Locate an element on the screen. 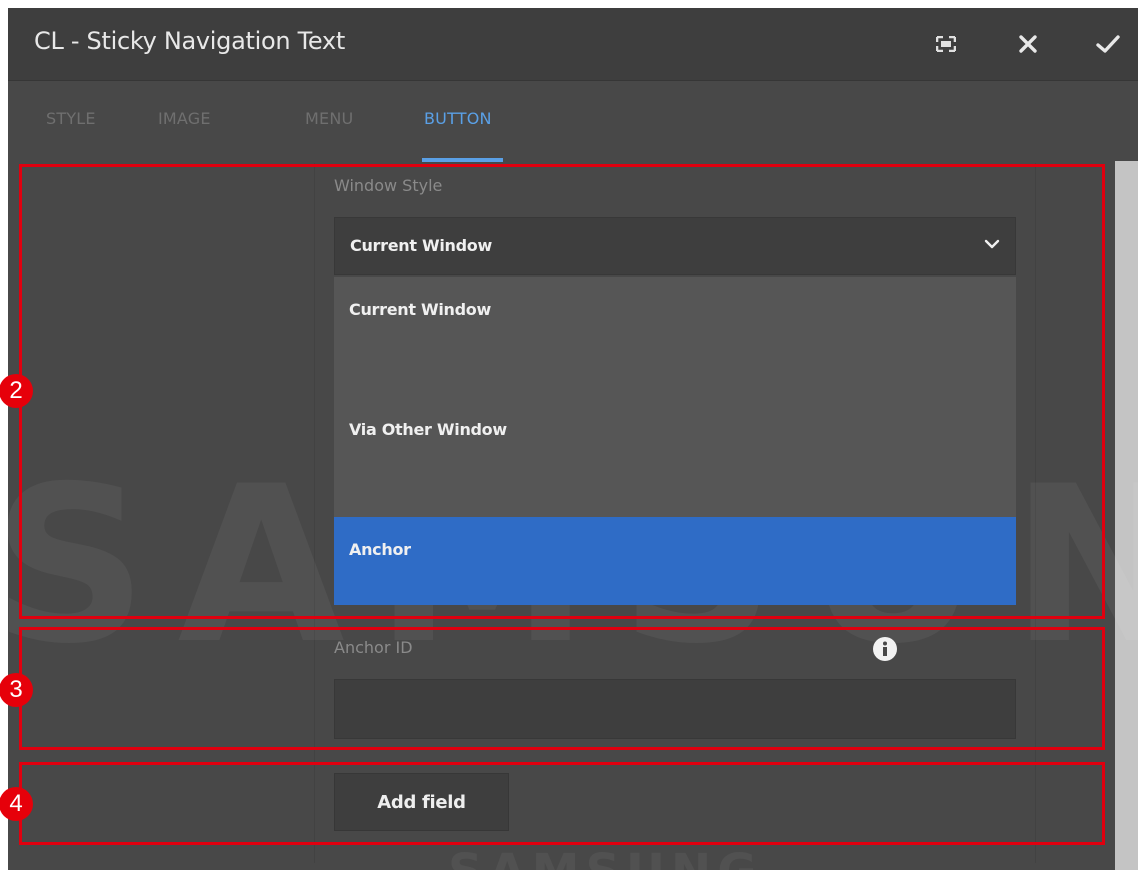 The width and height of the screenshot is (1138, 870). option-label: Anchor is located at coordinates (380, 549).